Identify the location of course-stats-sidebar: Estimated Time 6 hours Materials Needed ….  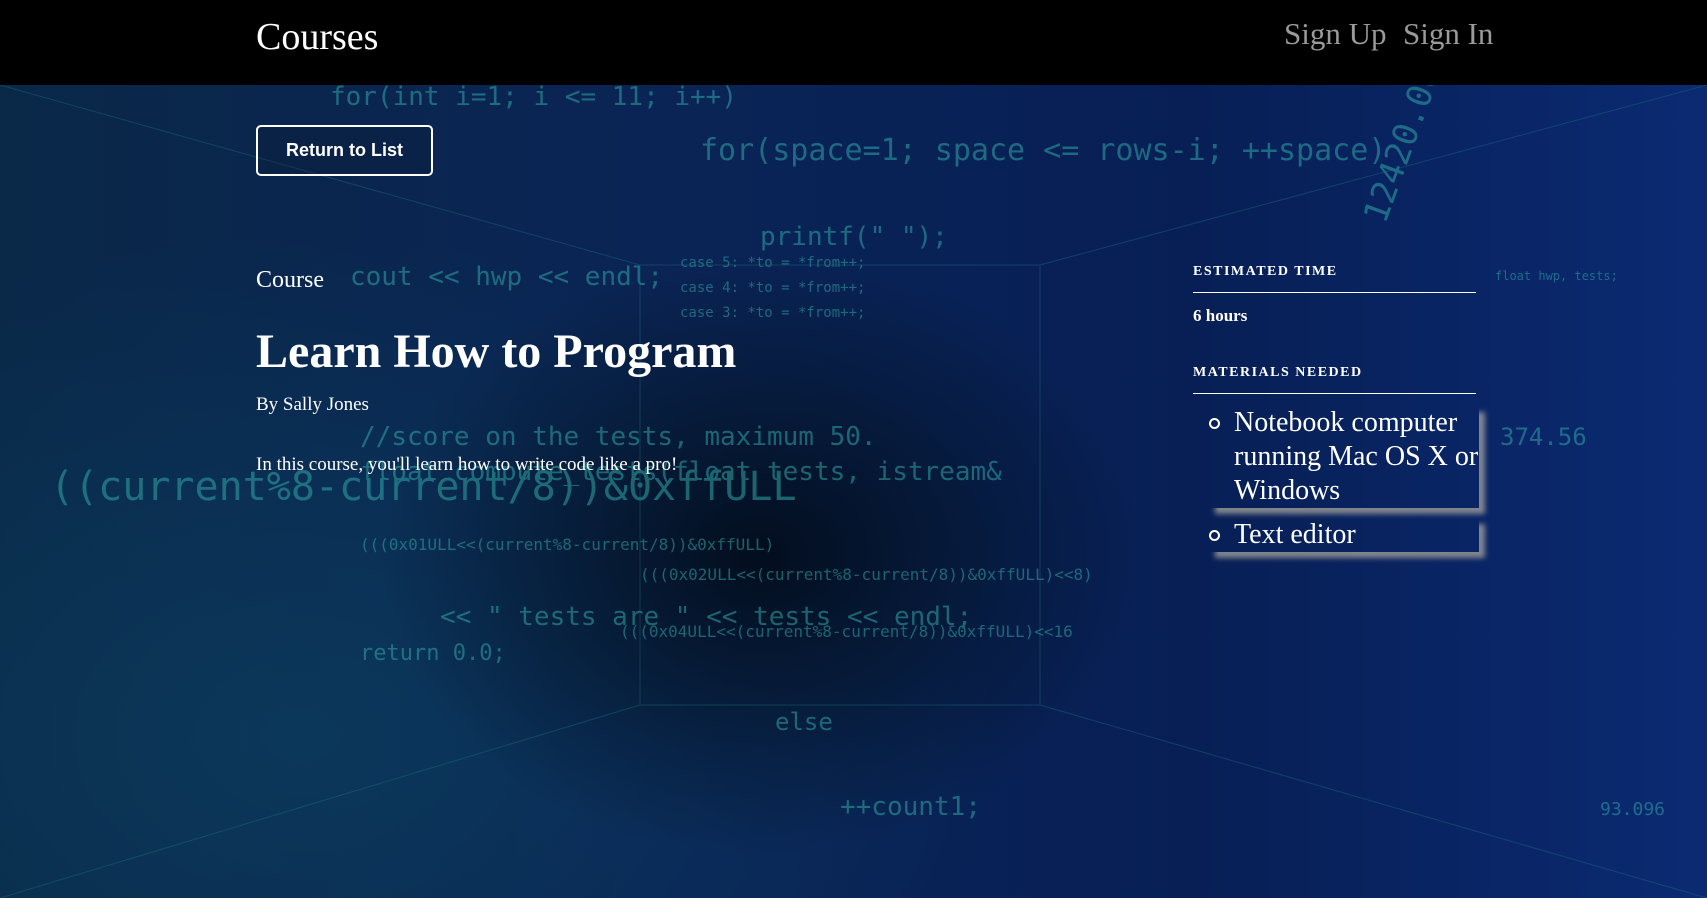
(1336, 412).